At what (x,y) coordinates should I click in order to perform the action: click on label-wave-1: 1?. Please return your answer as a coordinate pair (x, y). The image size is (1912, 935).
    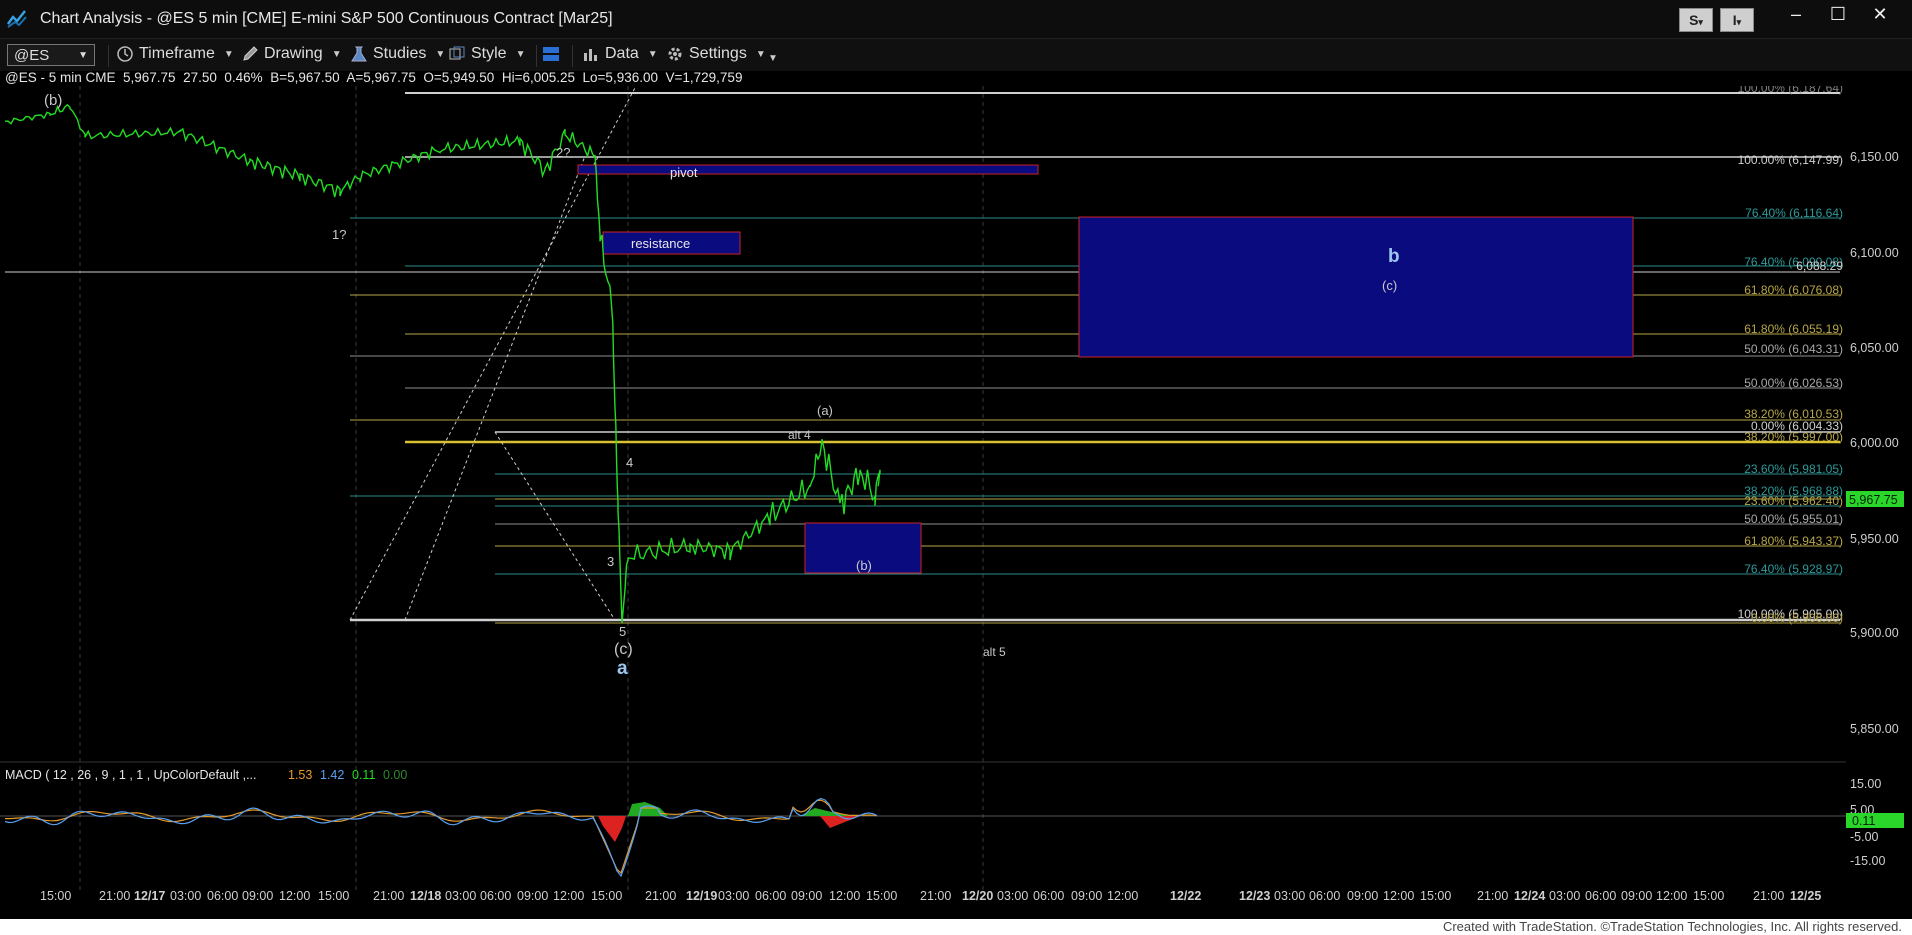
    Looking at the image, I should click on (339, 234).